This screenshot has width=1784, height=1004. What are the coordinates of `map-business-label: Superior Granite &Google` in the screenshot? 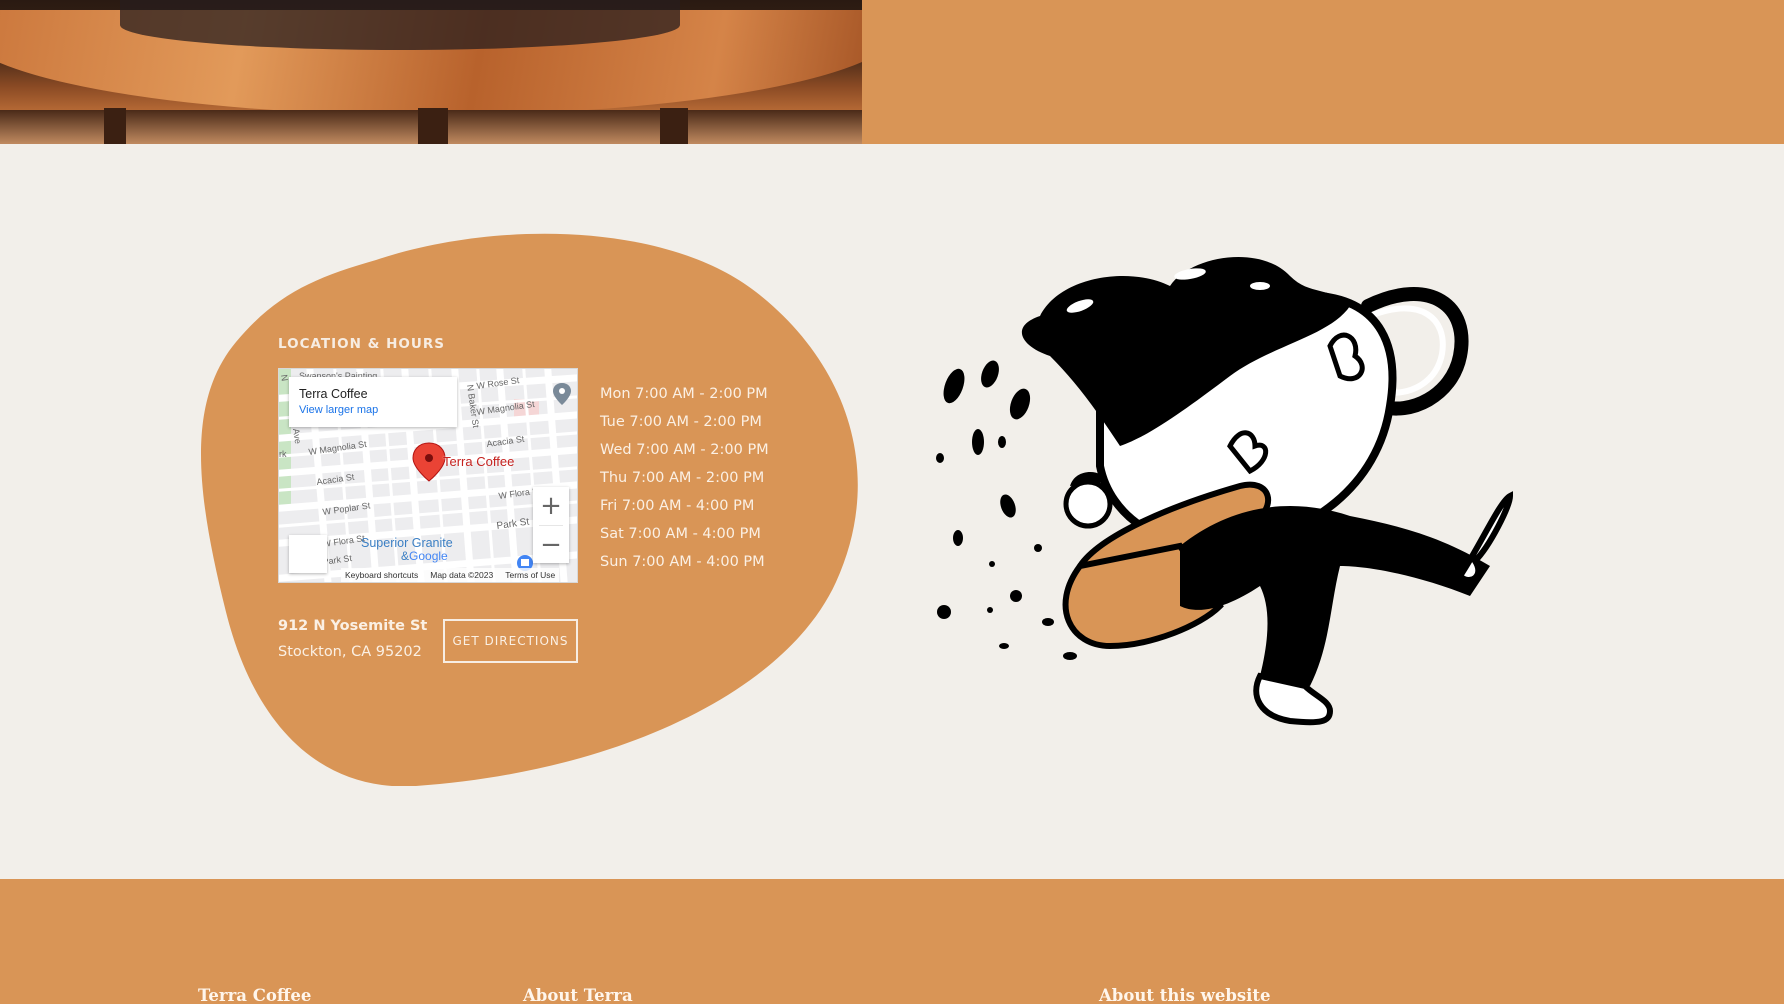 It's located at (407, 550).